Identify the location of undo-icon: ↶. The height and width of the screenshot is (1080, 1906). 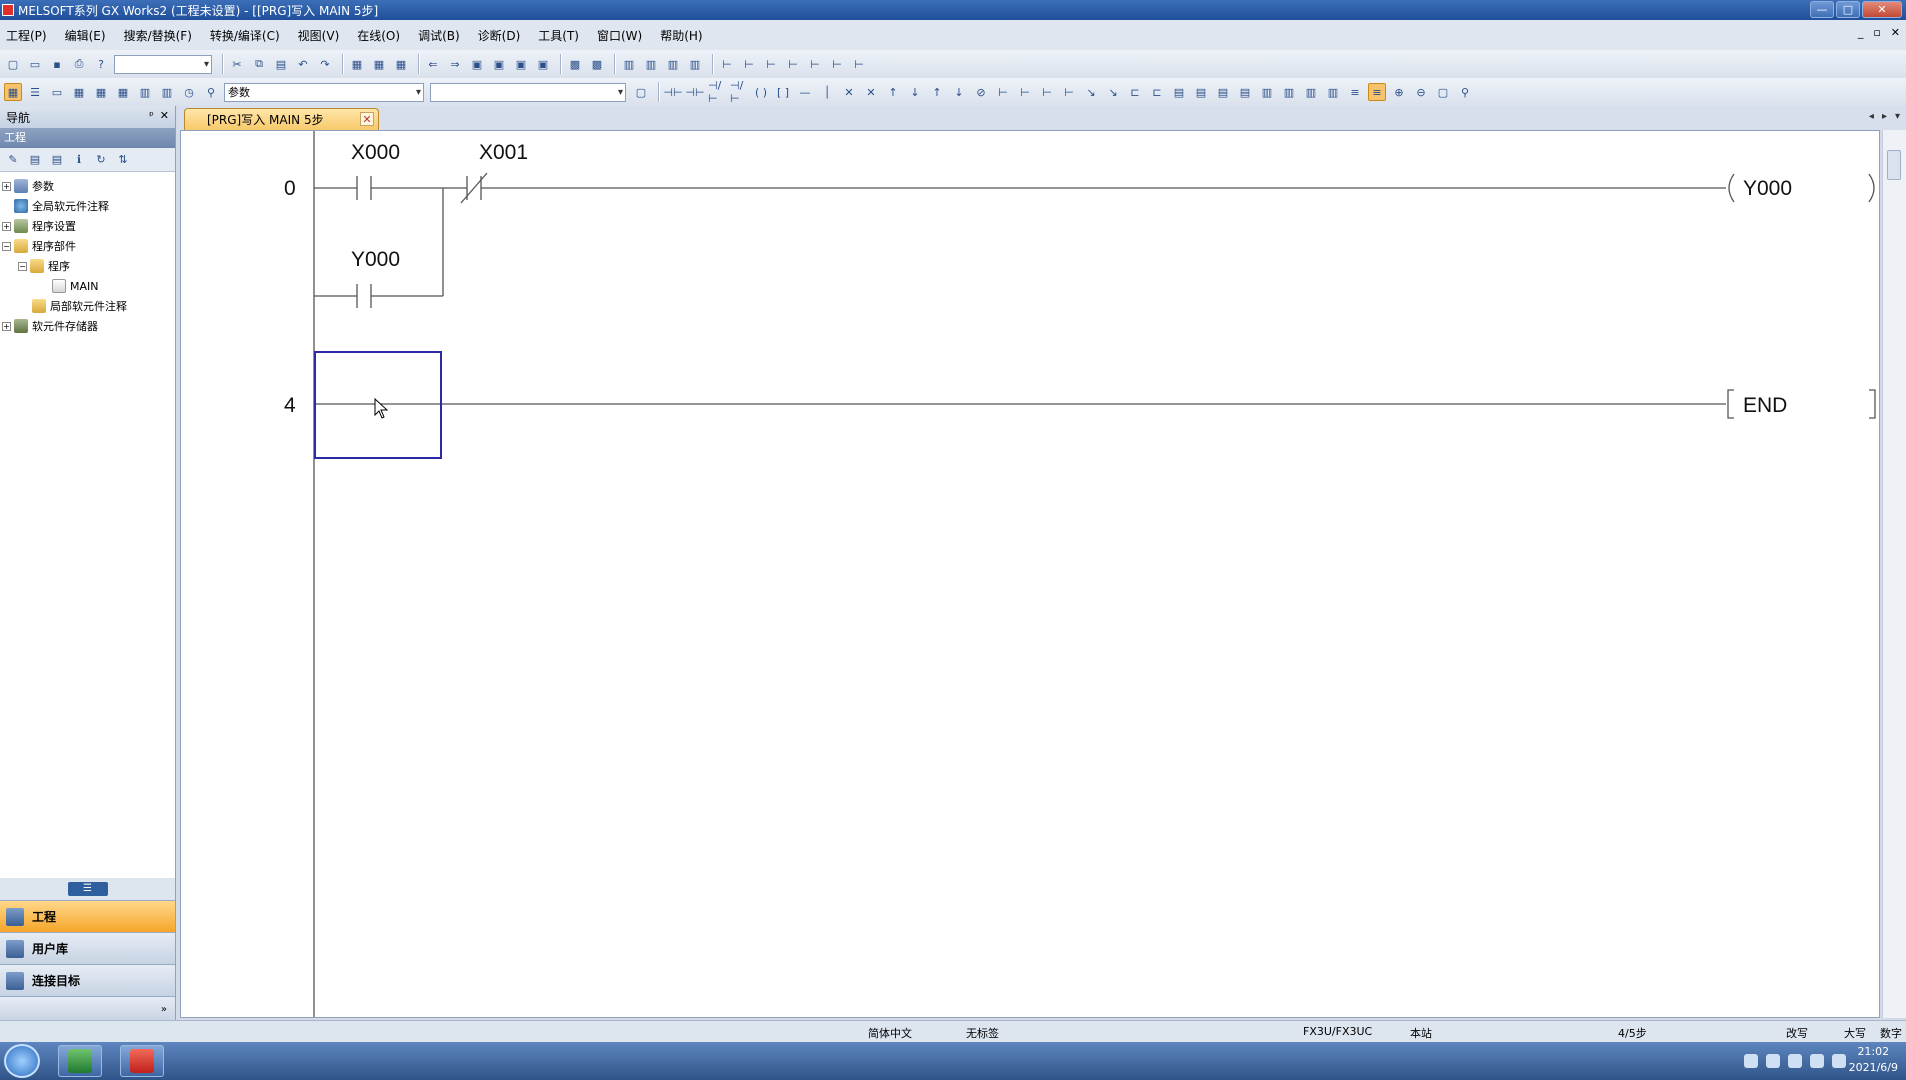
(303, 64).